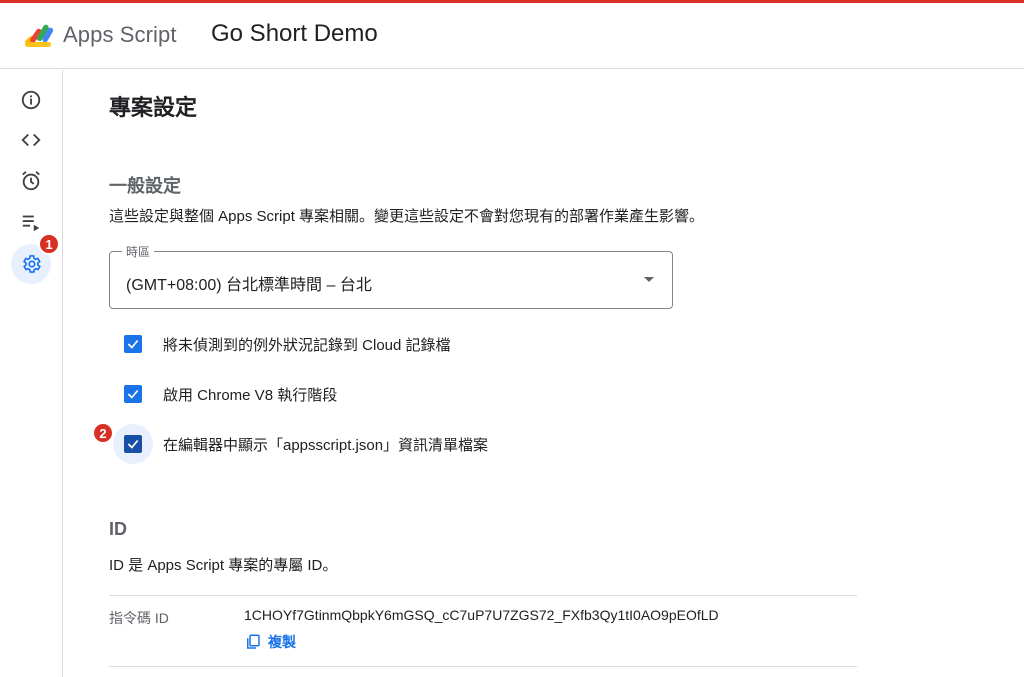  What do you see at coordinates (294, 34) in the screenshot?
I see `project-title: Go Short Demo` at bounding box center [294, 34].